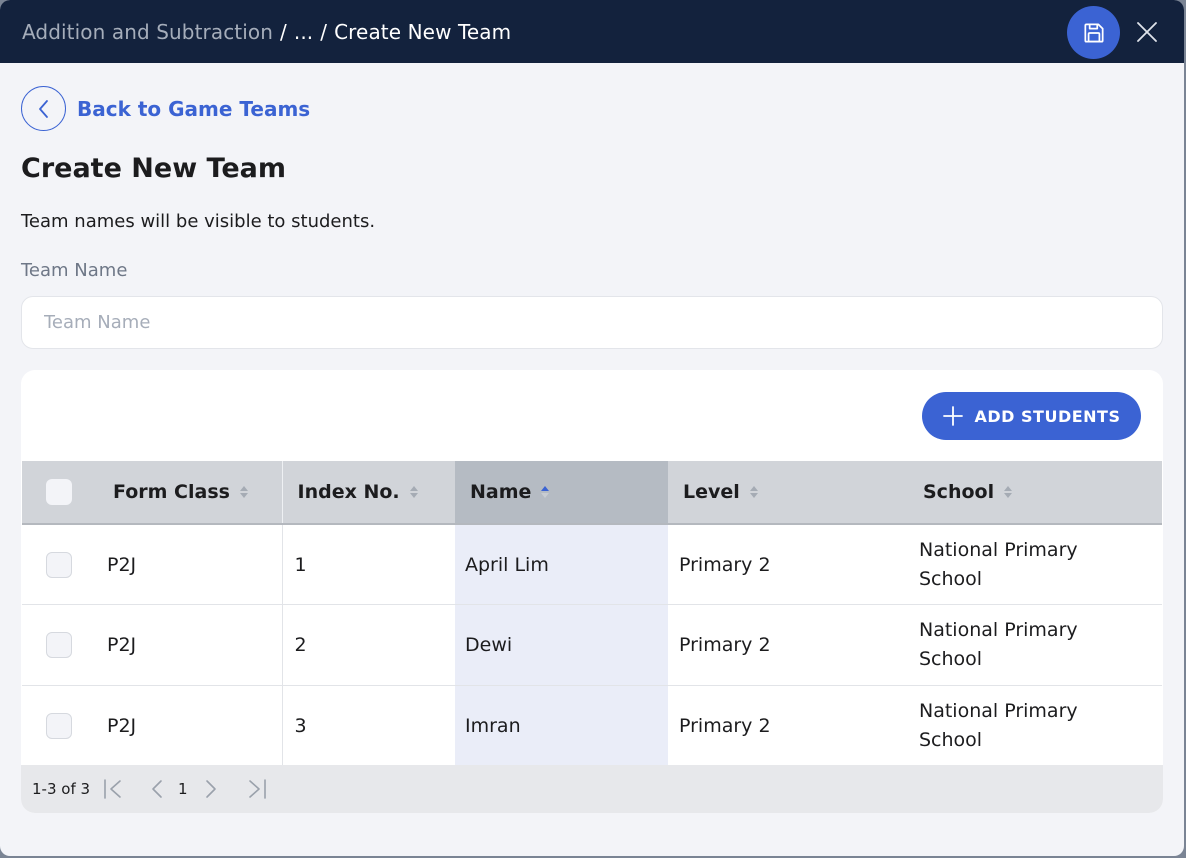  I want to click on floppy-disk-icon, so click(1093, 32).